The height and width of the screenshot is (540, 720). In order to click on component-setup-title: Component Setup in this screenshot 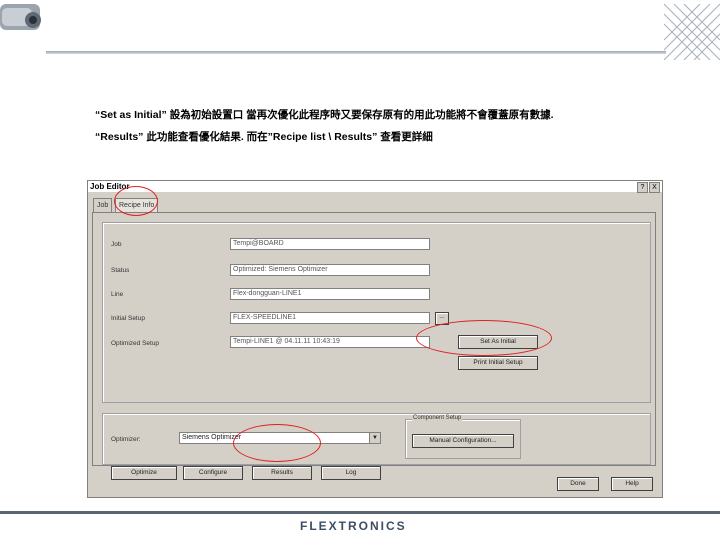, I will do `click(437, 418)`.